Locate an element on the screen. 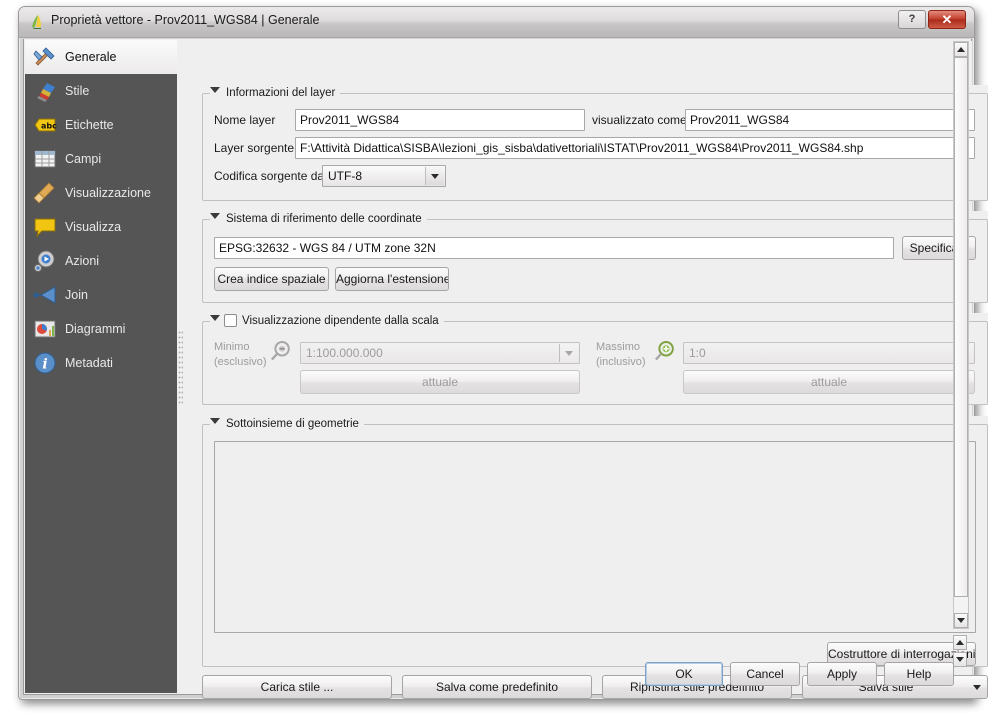 Image resolution: width=993 pixels, height=713 pixels. close-icon: ✕ is located at coordinates (947, 19).